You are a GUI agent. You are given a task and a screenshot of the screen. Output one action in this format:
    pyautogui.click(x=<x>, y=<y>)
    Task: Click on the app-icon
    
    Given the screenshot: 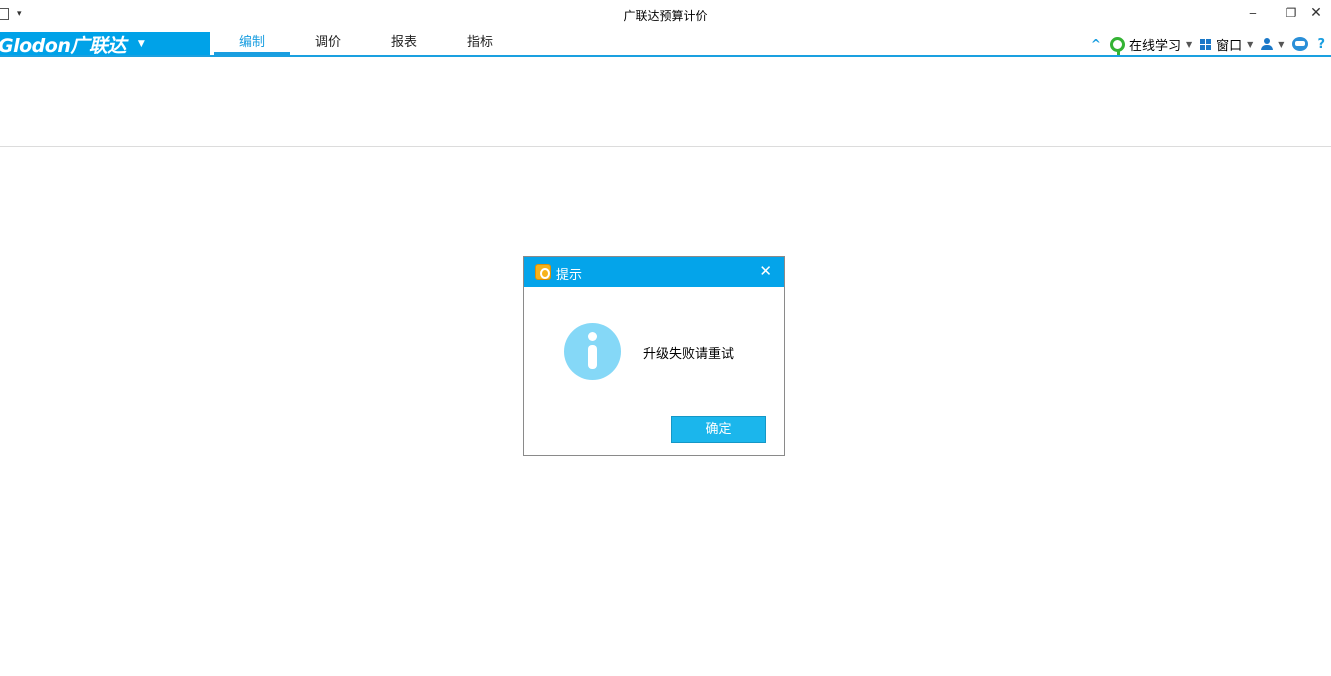 What is the action you would take?
    pyautogui.click(x=543, y=272)
    